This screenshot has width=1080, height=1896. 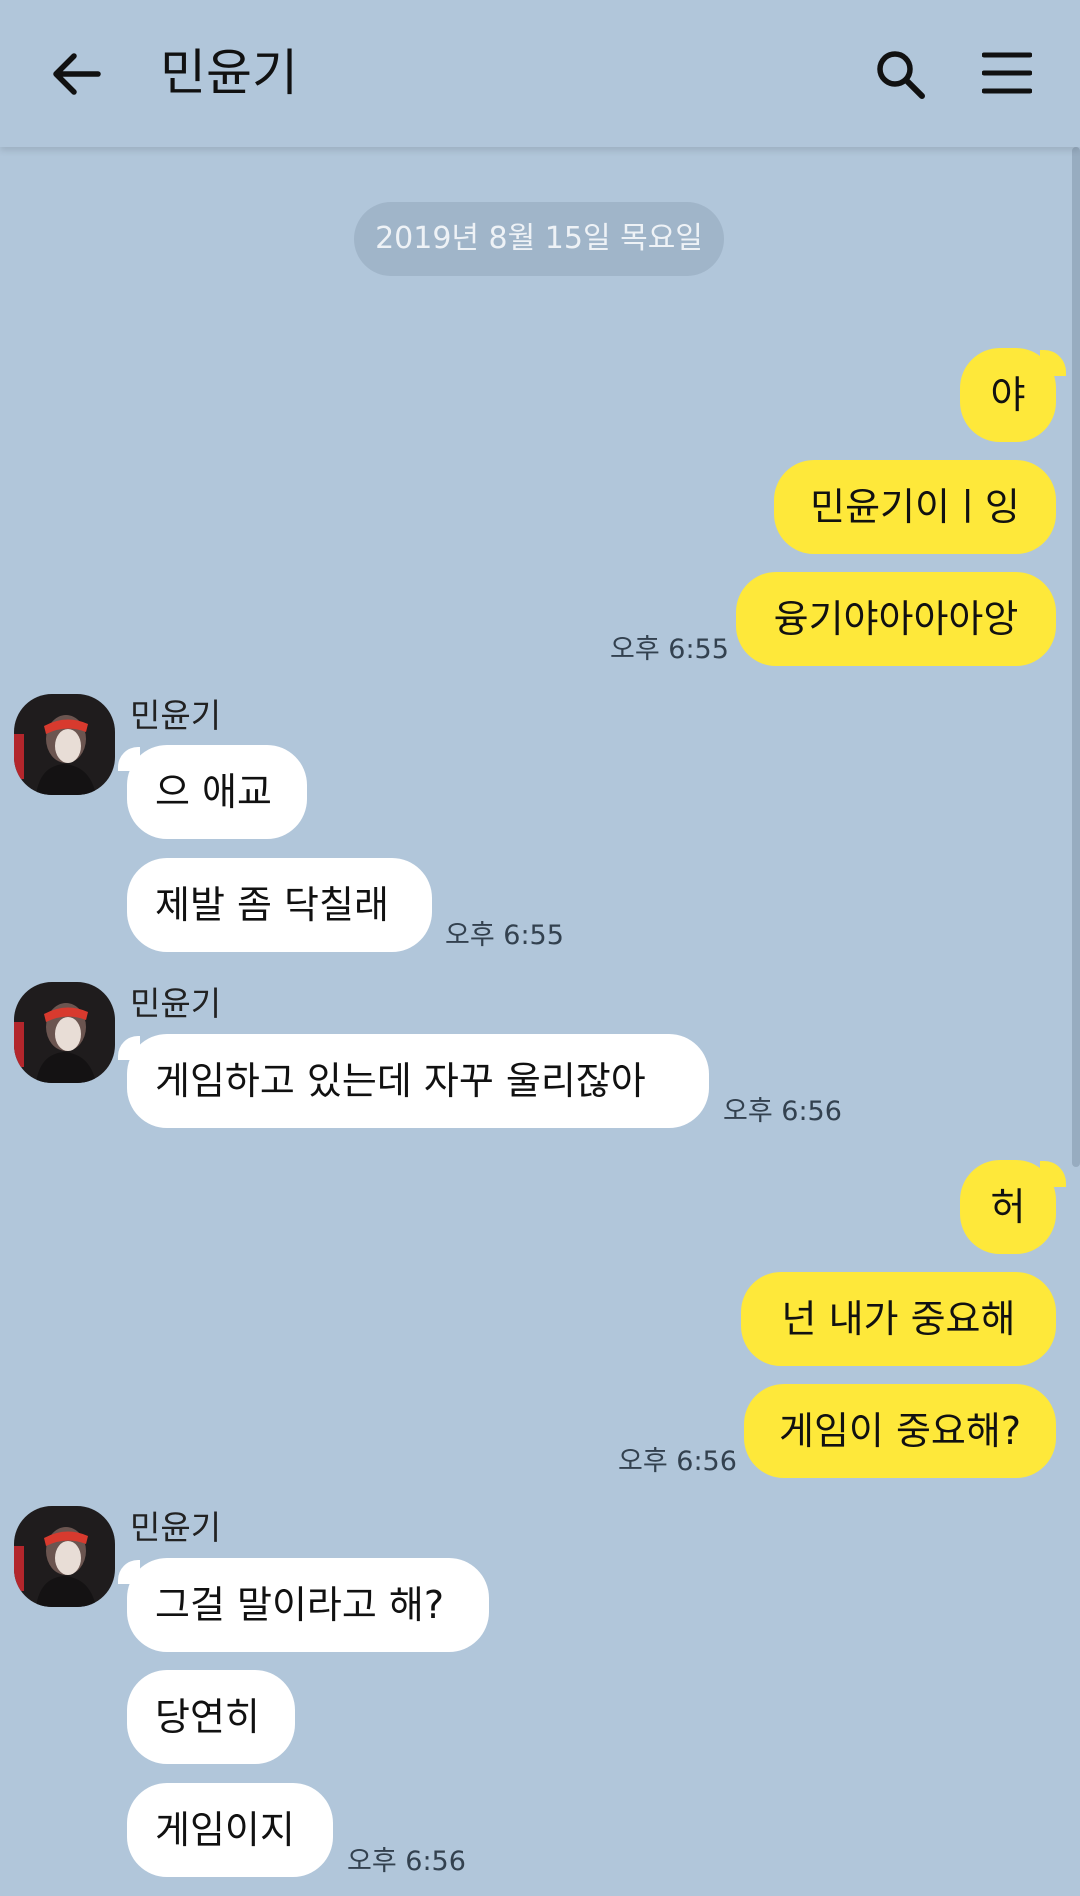 What do you see at coordinates (217, 792) in the screenshot?
I see `incoming-message: 으 애교` at bounding box center [217, 792].